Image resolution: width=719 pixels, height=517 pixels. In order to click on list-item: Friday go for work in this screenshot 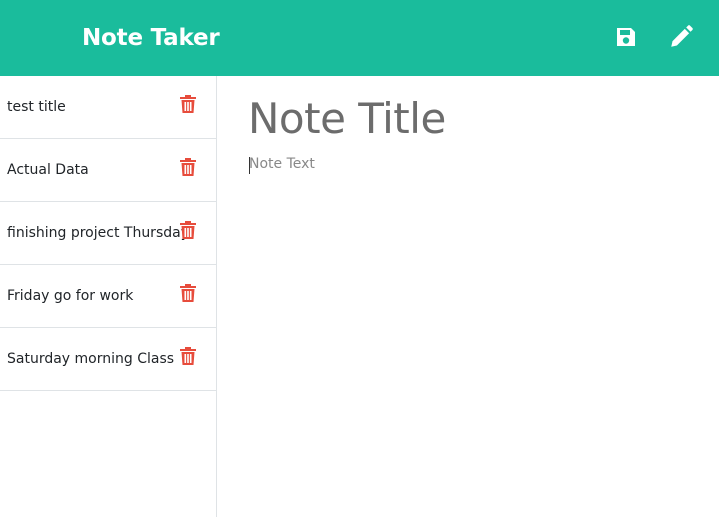, I will do `click(108, 296)`.